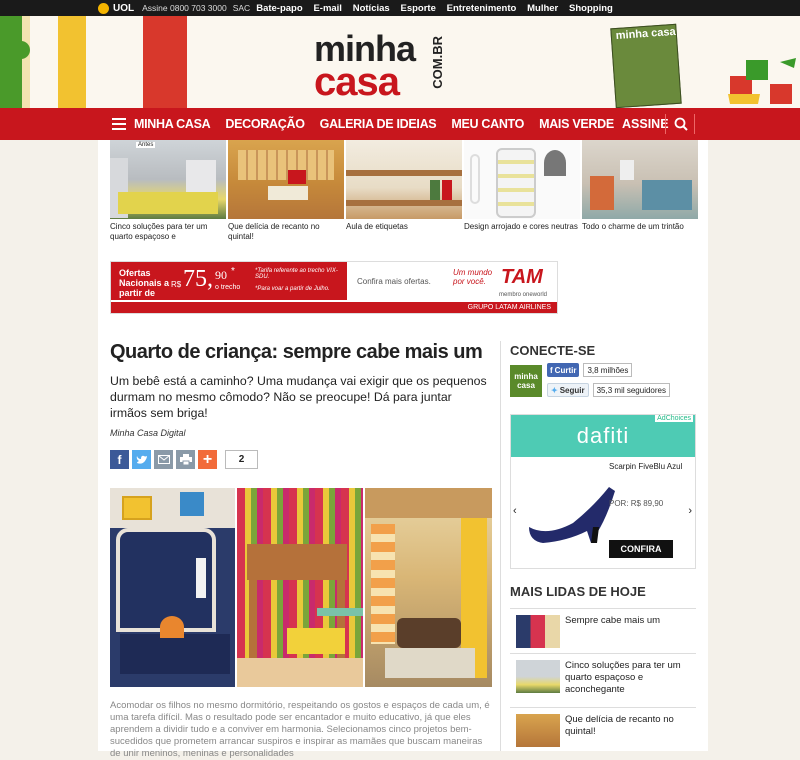 This screenshot has height=760, width=800. Describe the element at coordinates (674, 418) in the screenshot. I see `adchoices-link: AdChoices` at that location.